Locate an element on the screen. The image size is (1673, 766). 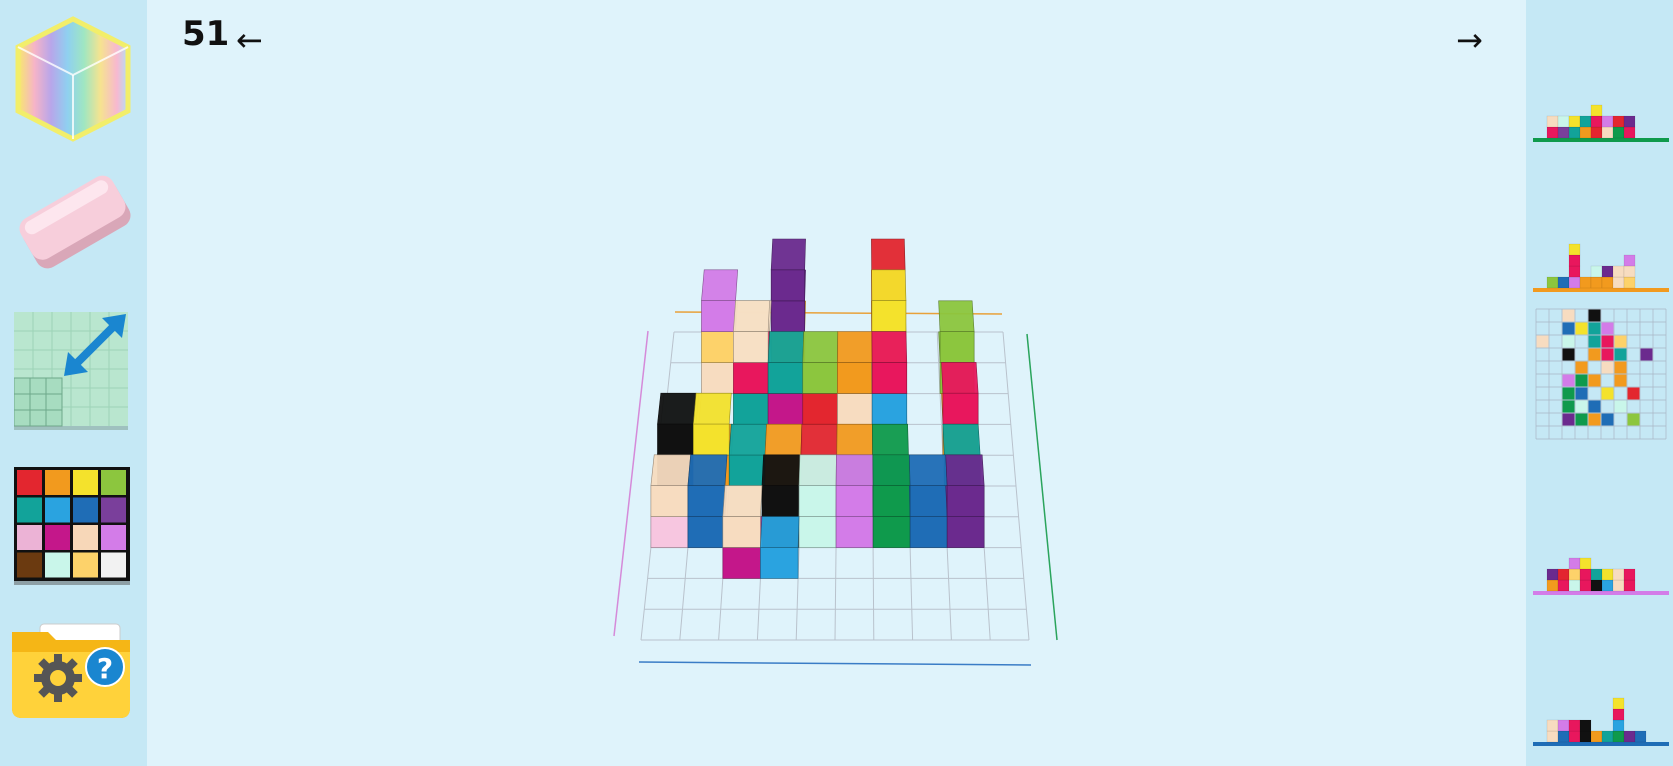
top-view-thumbnail is located at coordinates (1601, 374).